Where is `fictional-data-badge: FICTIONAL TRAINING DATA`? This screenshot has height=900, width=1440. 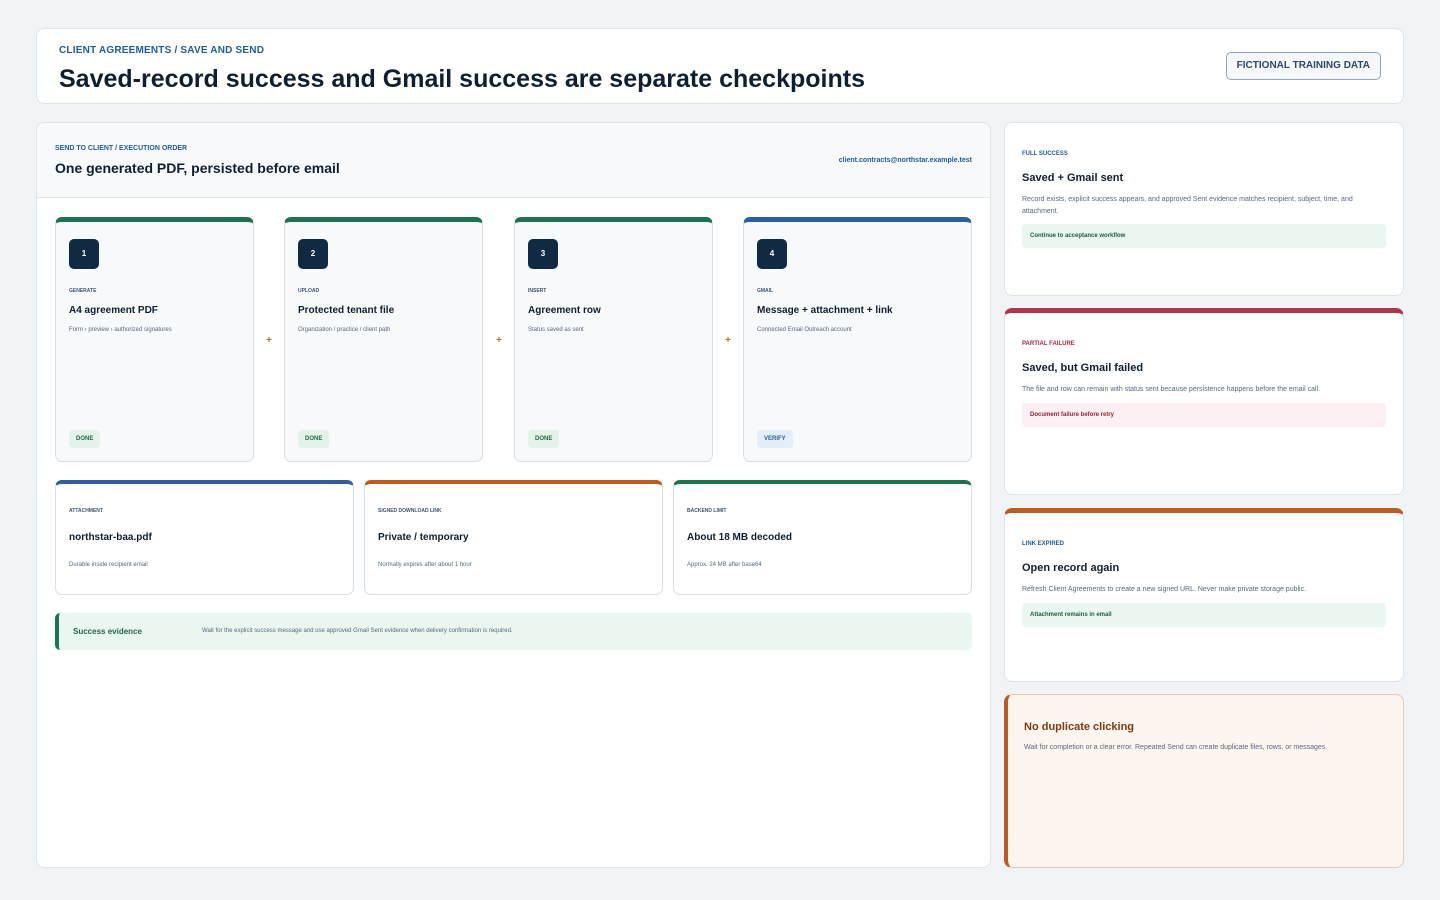
fictional-data-badge: FICTIONAL TRAINING DATA is located at coordinates (1303, 66).